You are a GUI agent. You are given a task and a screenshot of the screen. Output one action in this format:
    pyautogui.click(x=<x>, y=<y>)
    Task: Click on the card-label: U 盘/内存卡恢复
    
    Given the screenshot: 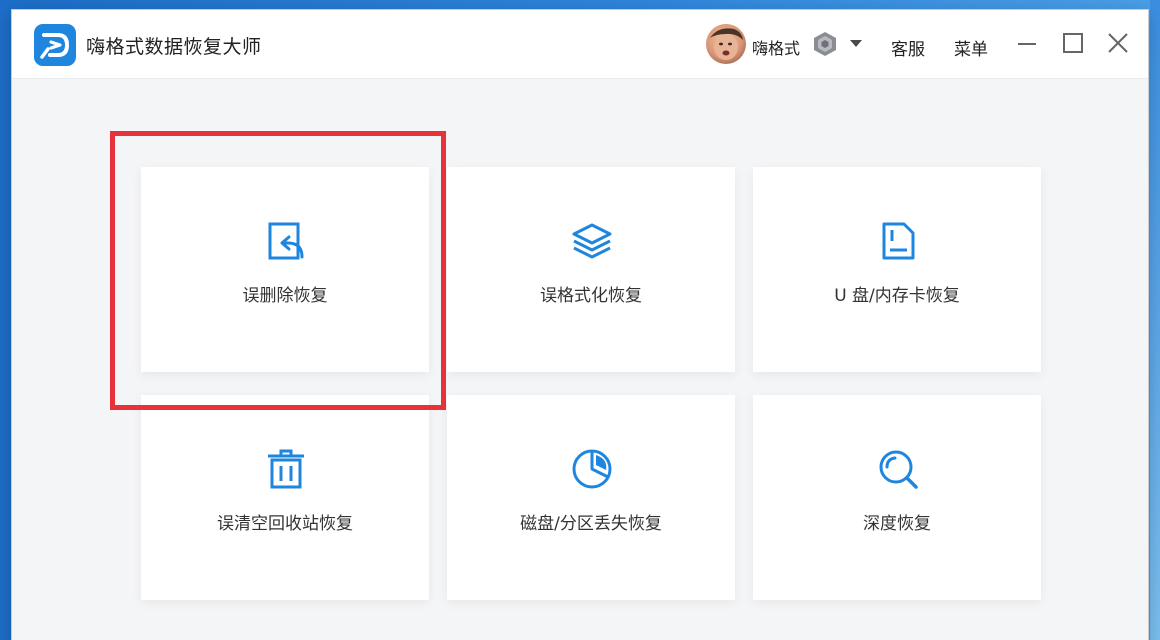 What is the action you would take?
    pyautogui.click(x=897, y=296)
    